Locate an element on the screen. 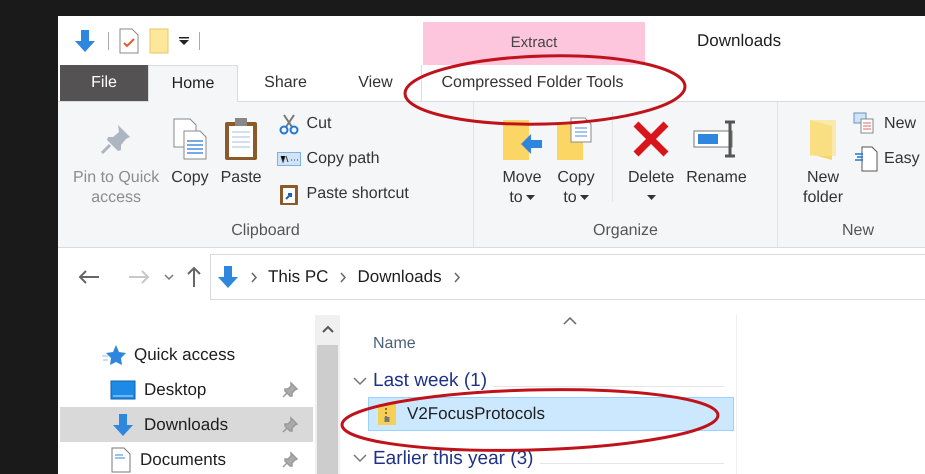  breadcrumb-link: This PC is located at coordinates (298, 277).